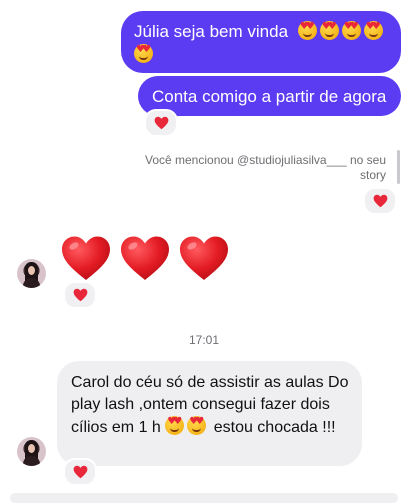 This screenshot has width=408, height=503. Describe the element at coordinates (261, 42) in the screenshot. I see `outgoing-message-bubble: Júlia seja bem vinda` at that location.